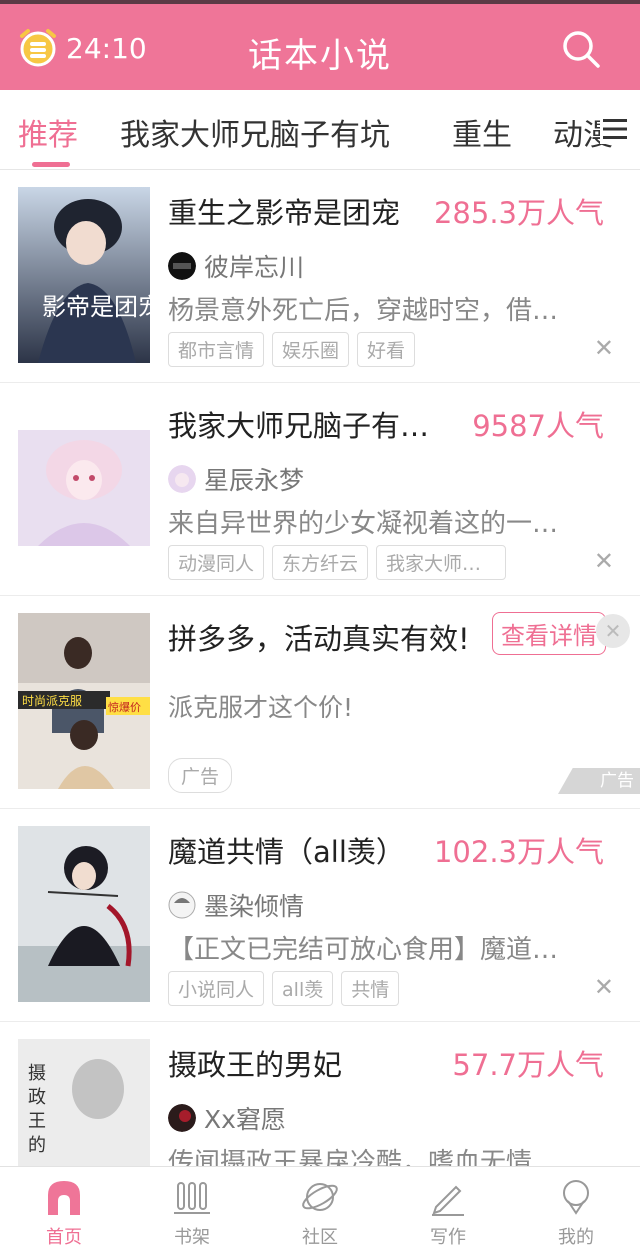  I want to click on nav-write: 写作, so click(448, 1210).